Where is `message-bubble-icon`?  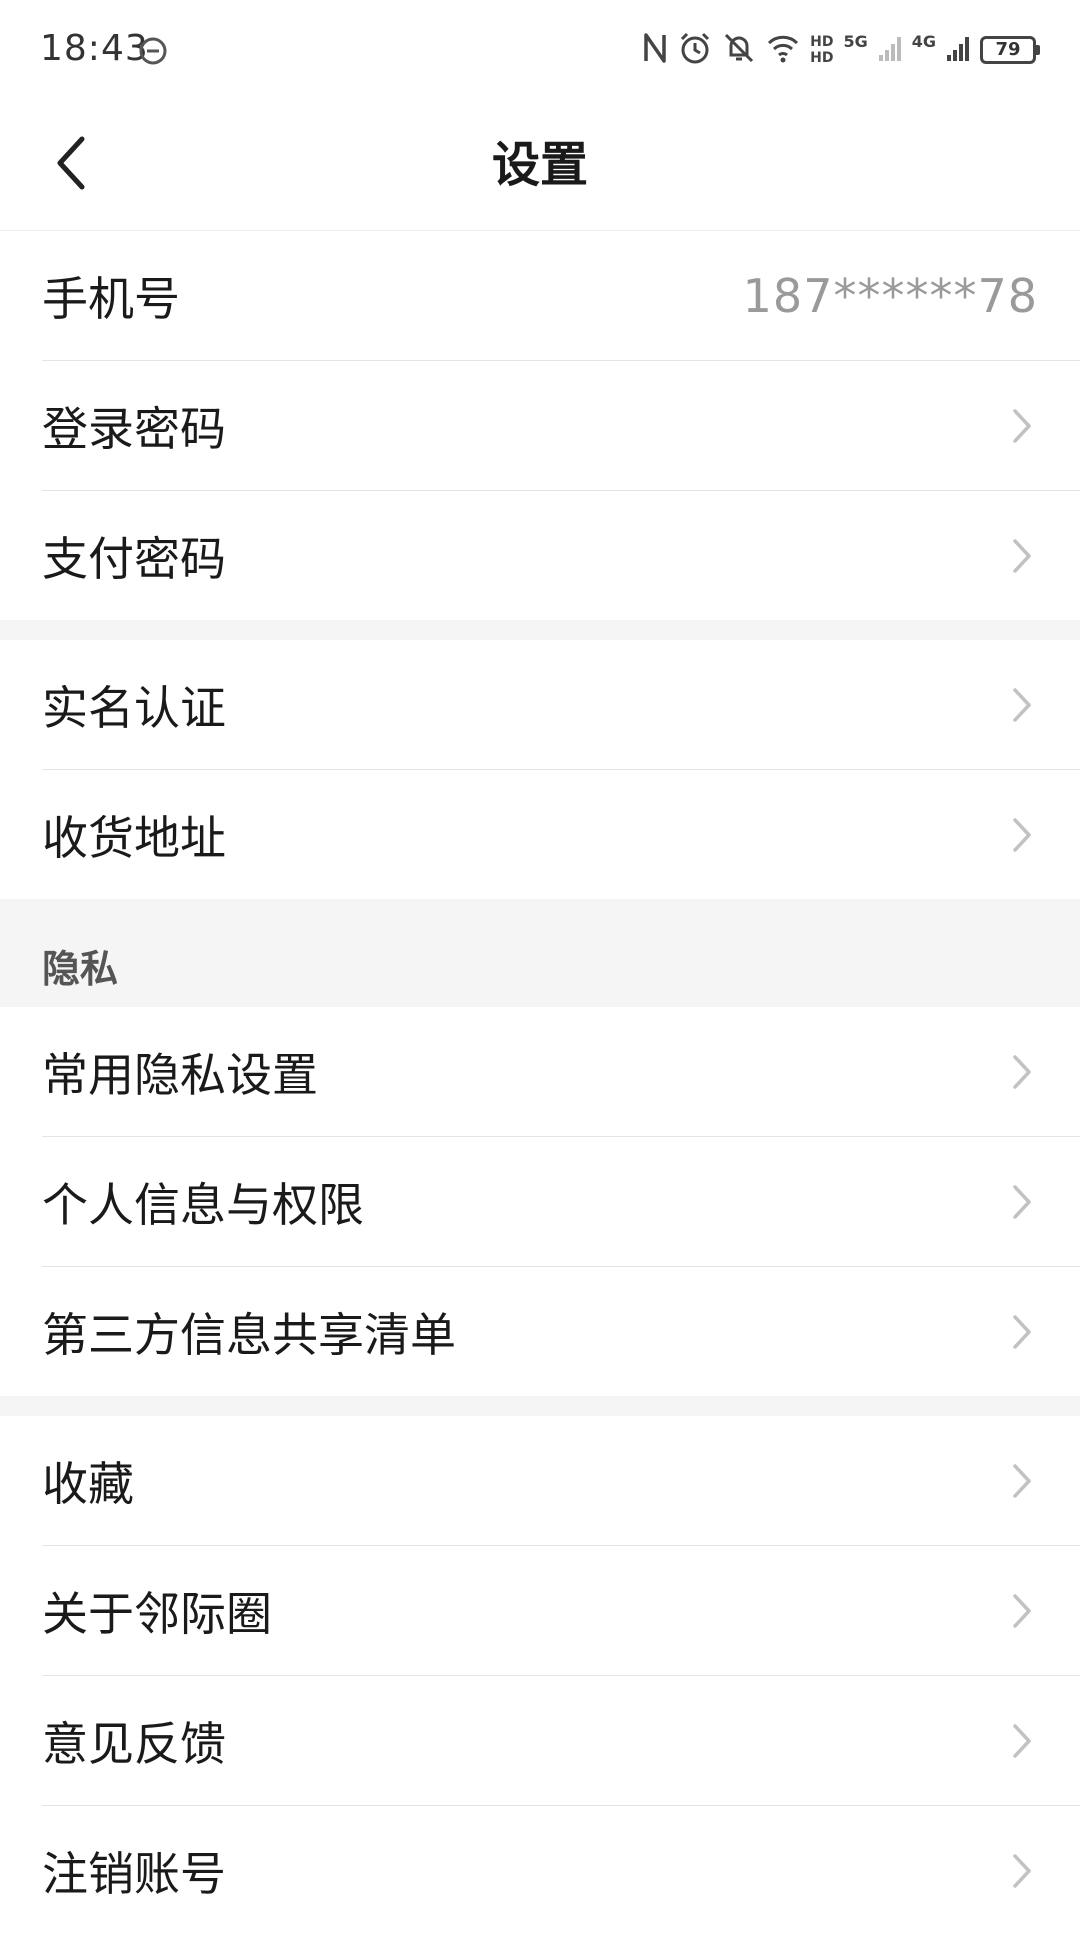
message-bubble-icon is located at coordinates (153, 53).